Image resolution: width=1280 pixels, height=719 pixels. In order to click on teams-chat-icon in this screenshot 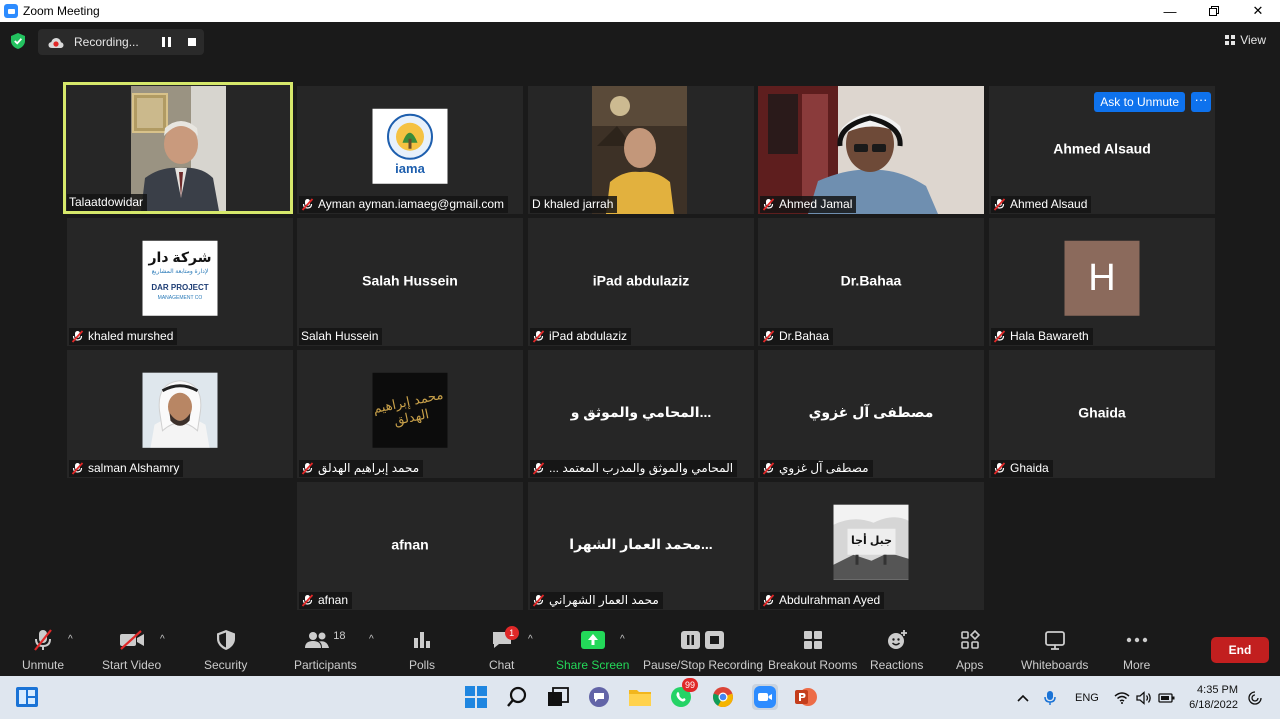, I will do `click(599, 697)`.